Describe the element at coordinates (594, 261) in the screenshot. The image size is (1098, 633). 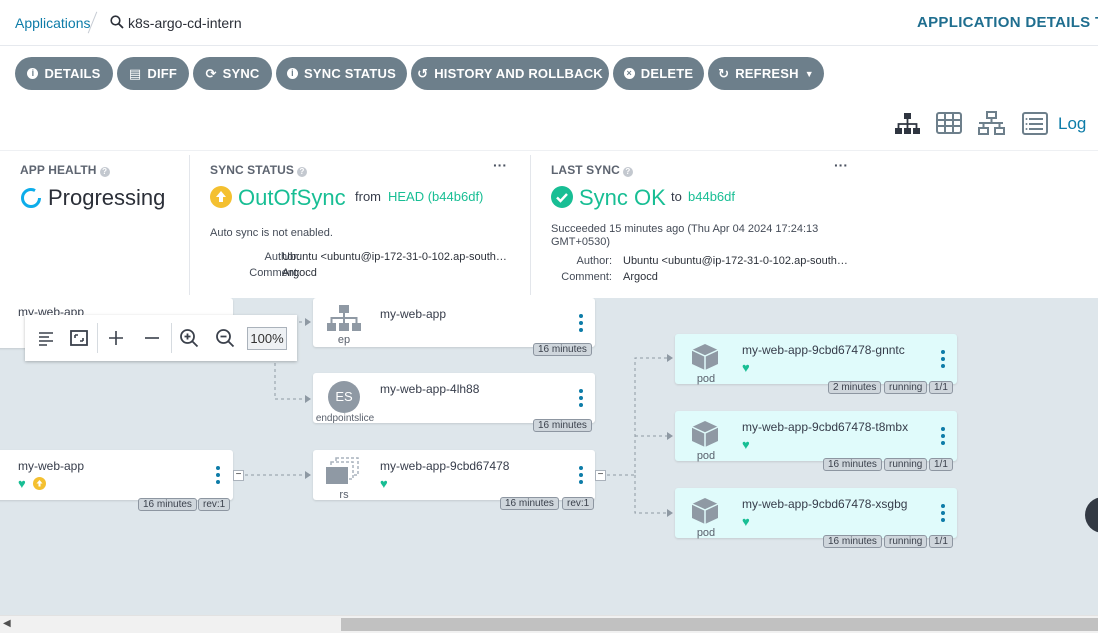
I see `last-sync-author-label: Author:` at that location.